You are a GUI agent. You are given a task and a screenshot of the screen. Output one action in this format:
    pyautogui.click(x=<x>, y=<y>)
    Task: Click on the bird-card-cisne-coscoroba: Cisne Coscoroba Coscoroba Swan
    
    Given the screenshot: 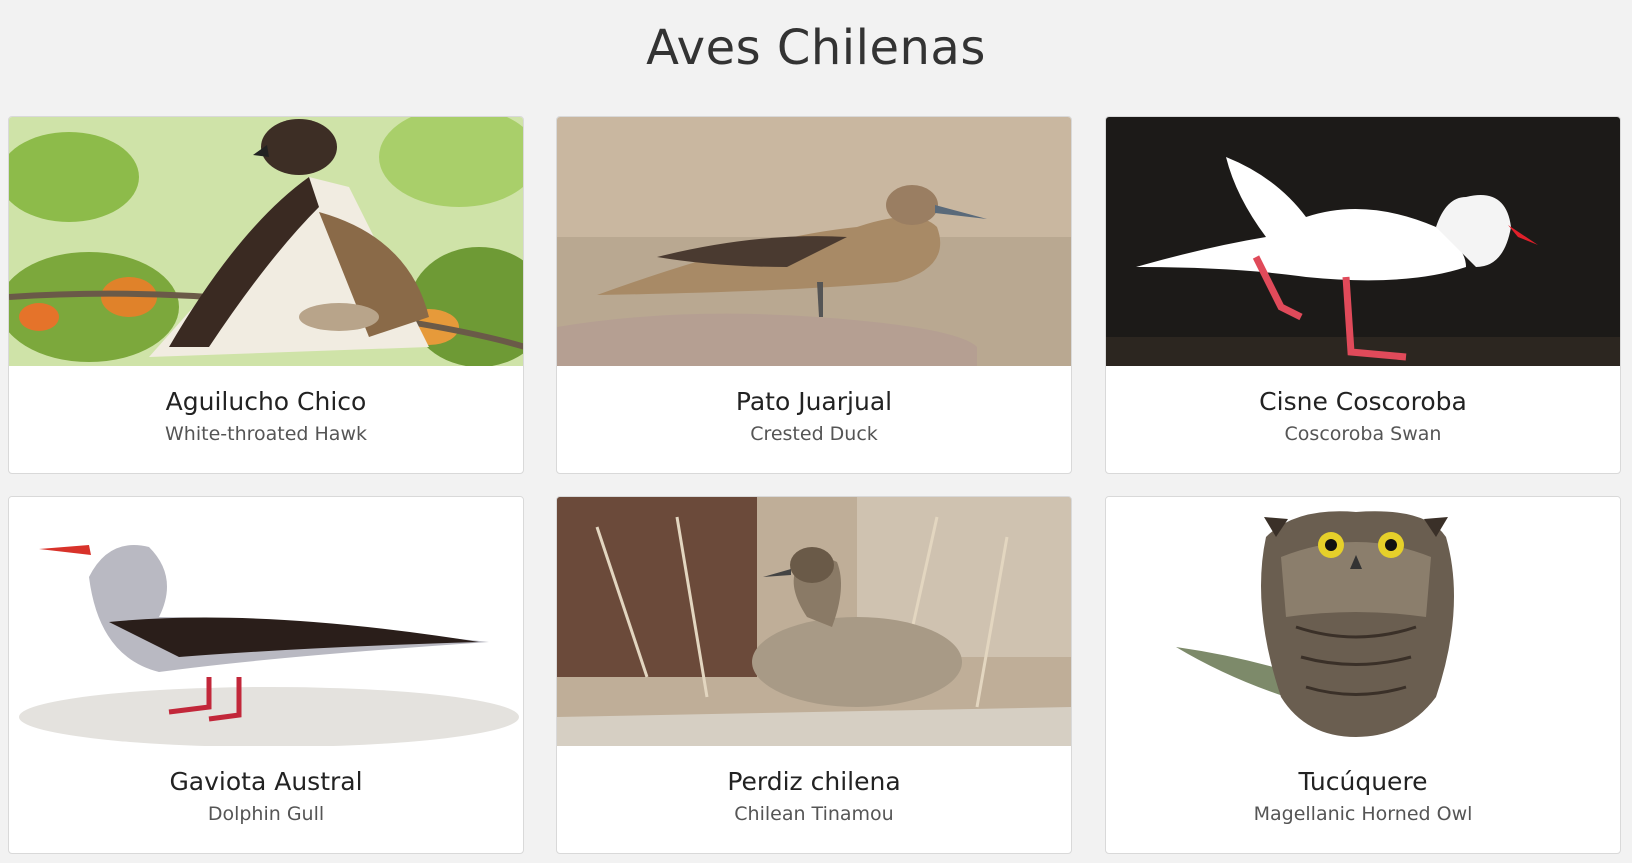 What is the action you would take?
    pyautogui.click(x=1363, y=295)
    